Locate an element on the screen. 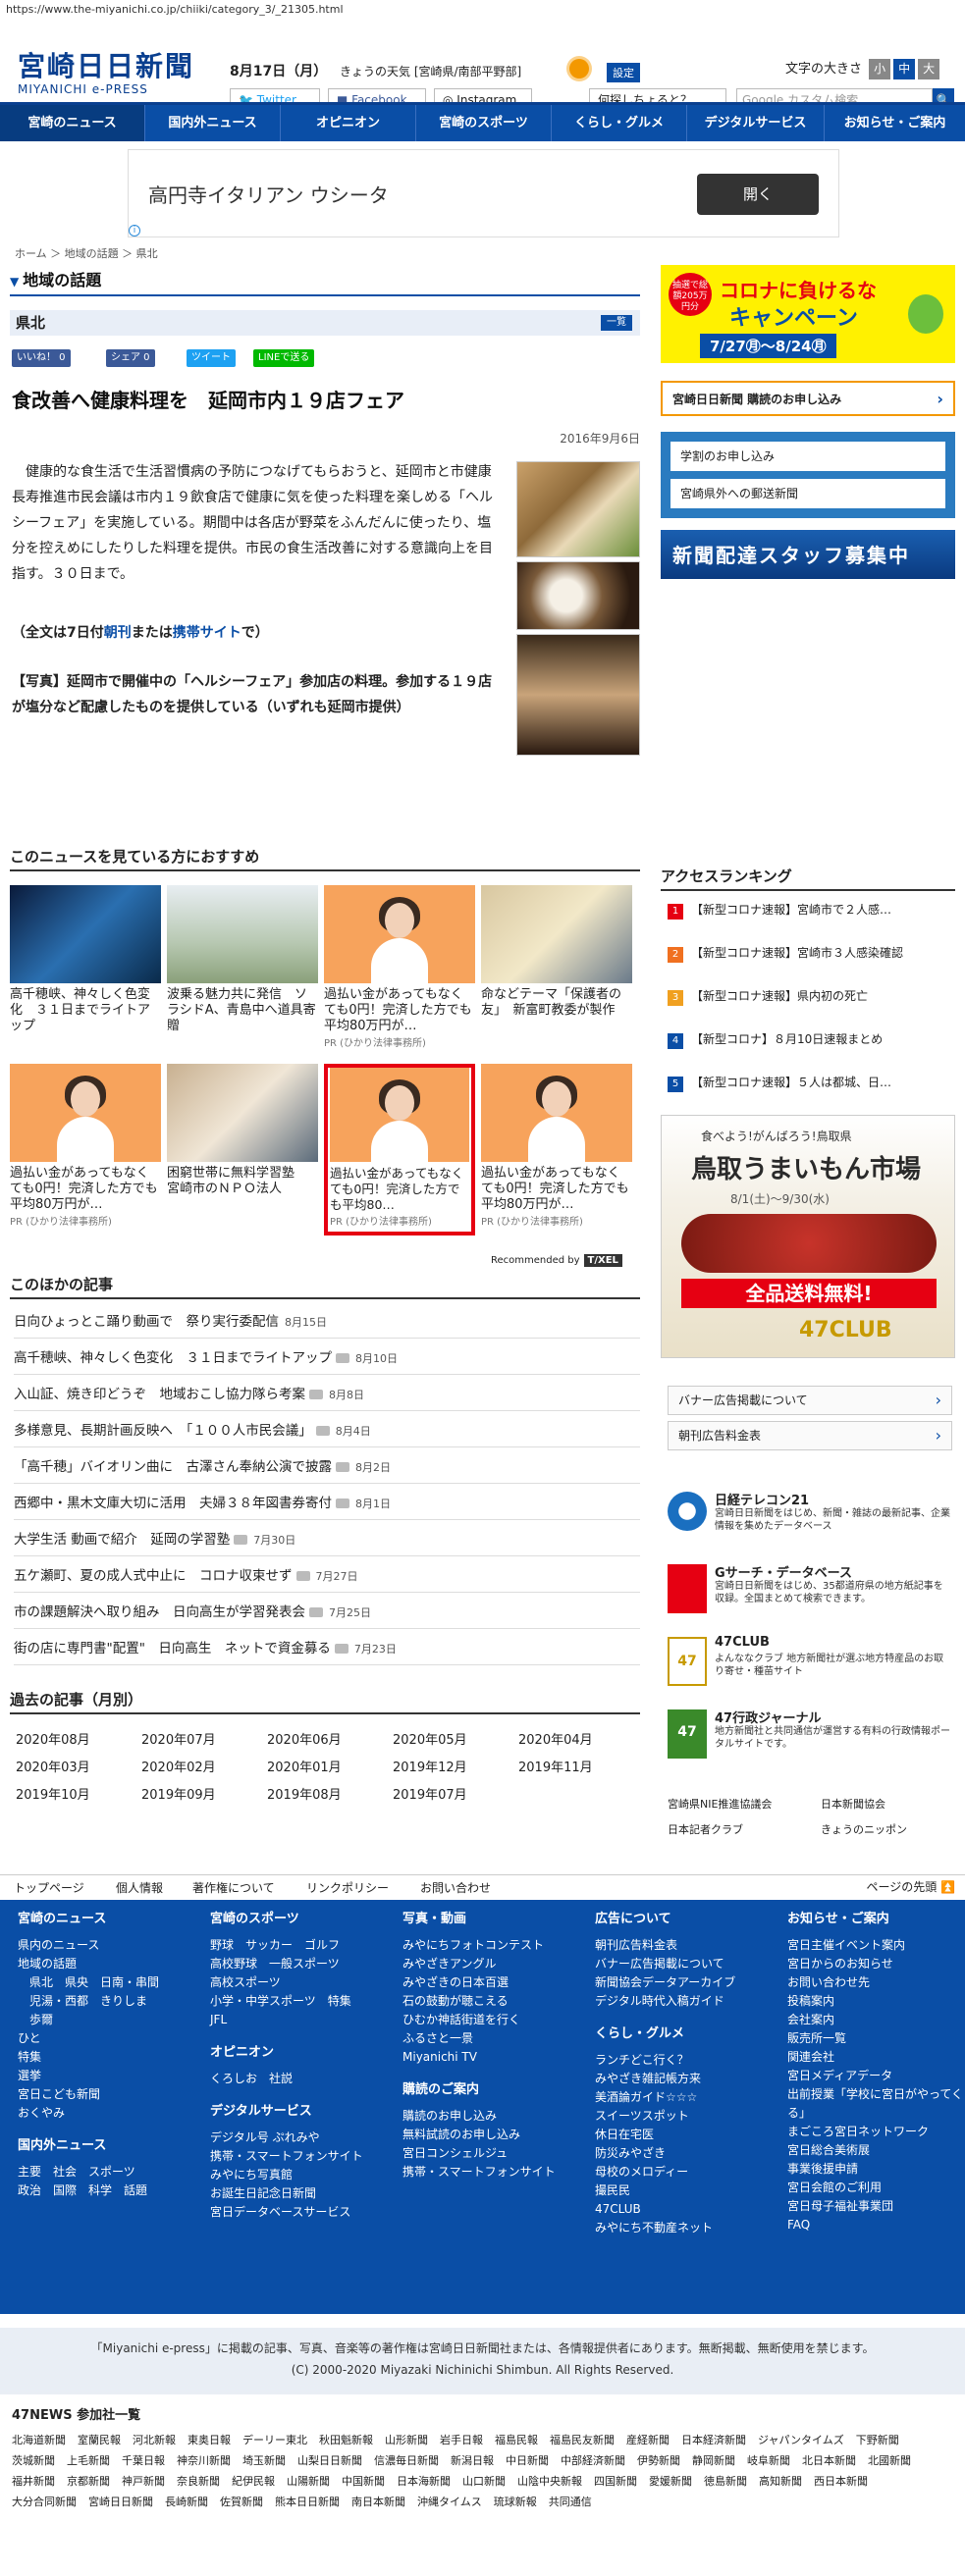  footer-link: 政治 国際 科学 話題 is located at coordinates (106, 2191).